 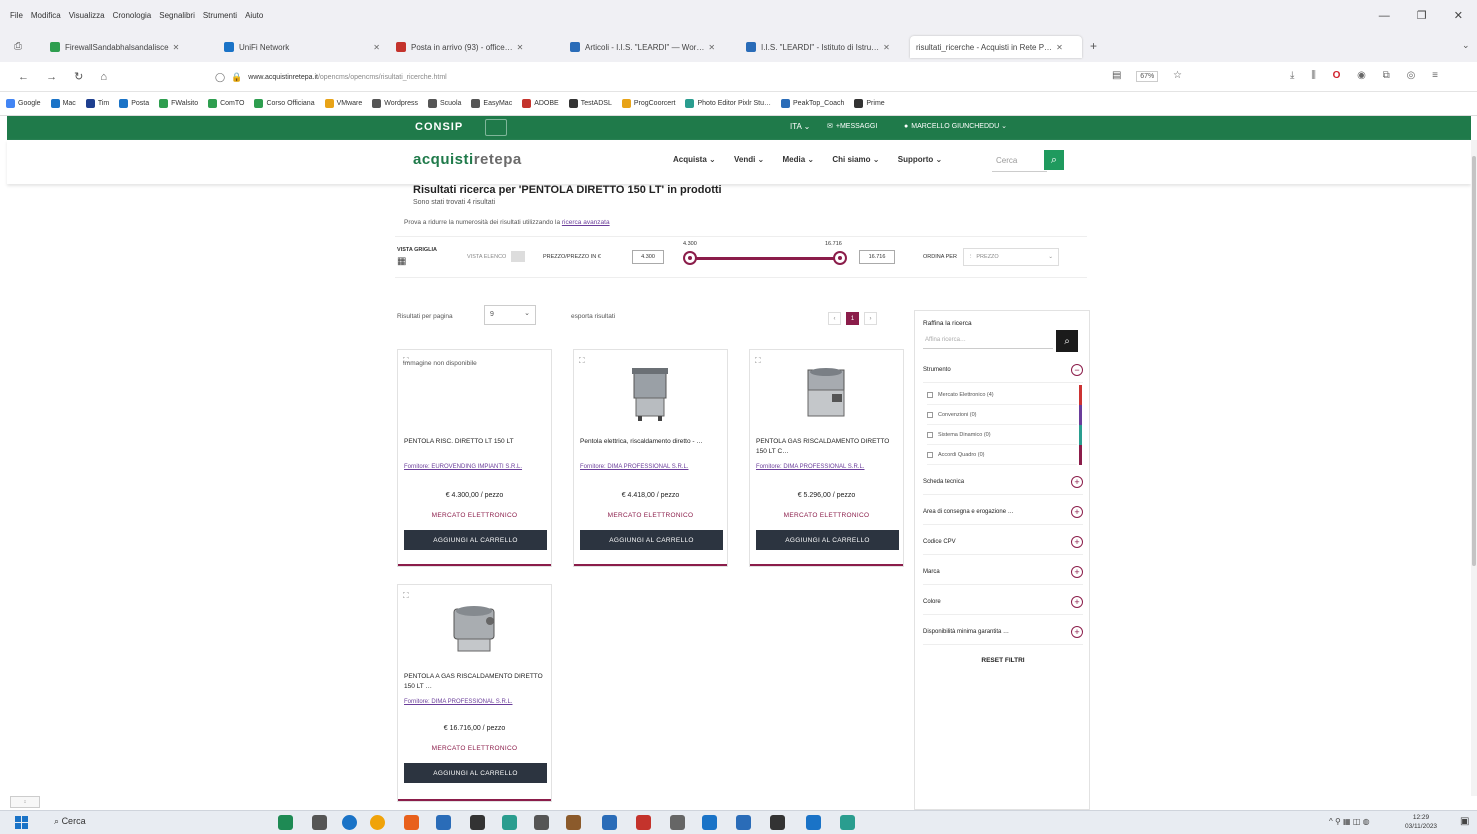 I want to click on facet-colore: Colore +, so click(x=1003, y=603).